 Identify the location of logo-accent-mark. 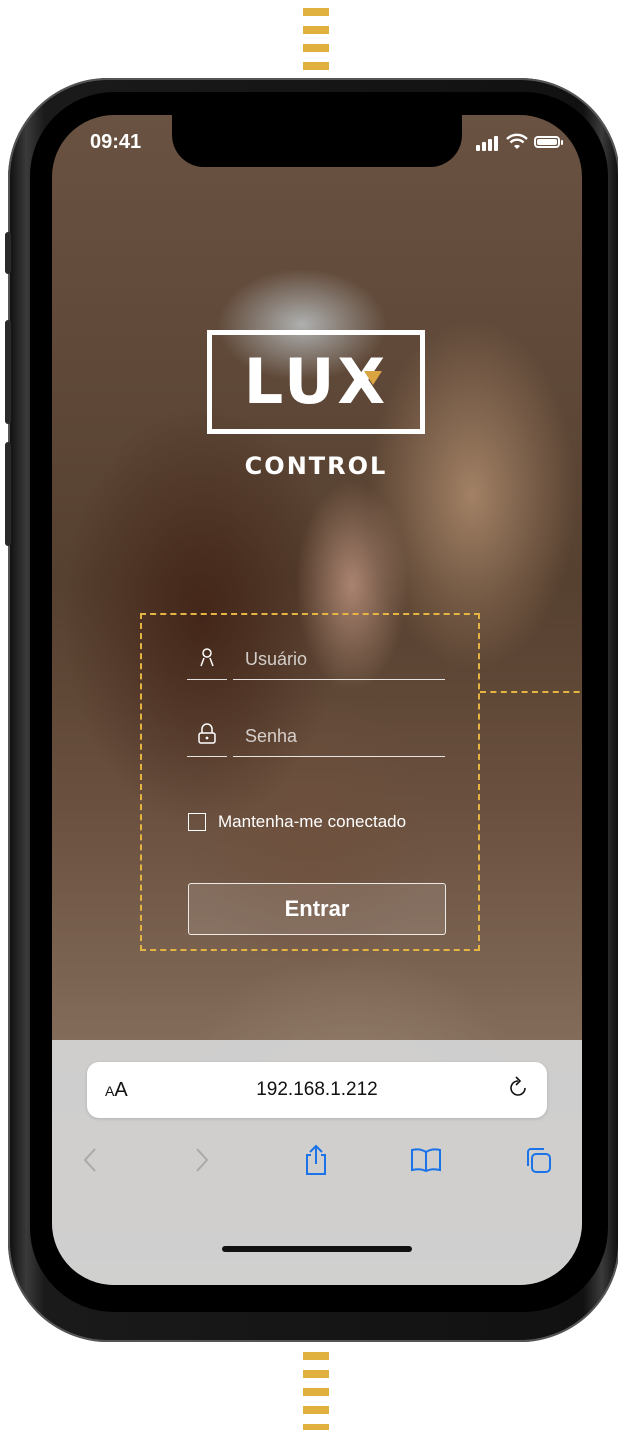
(373, 378).